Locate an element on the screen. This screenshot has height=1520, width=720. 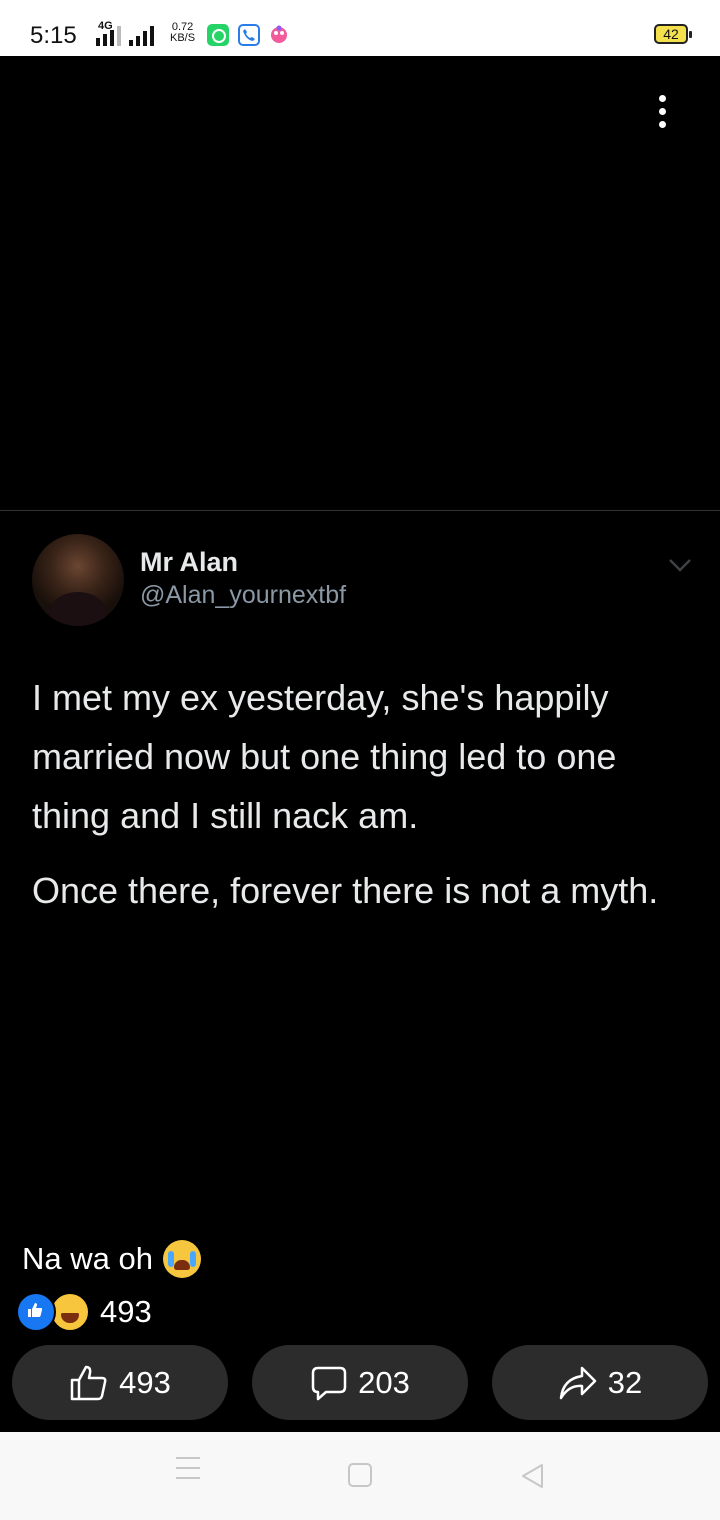
recent-apps-icon is located at coordinates (188, 1469).